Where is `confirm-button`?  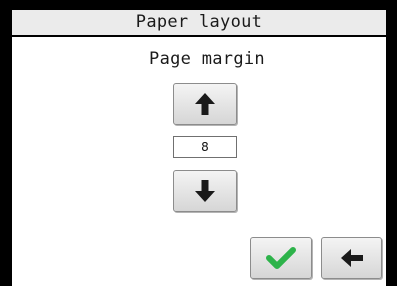 confirm-button is located at coordinates (281, 258).